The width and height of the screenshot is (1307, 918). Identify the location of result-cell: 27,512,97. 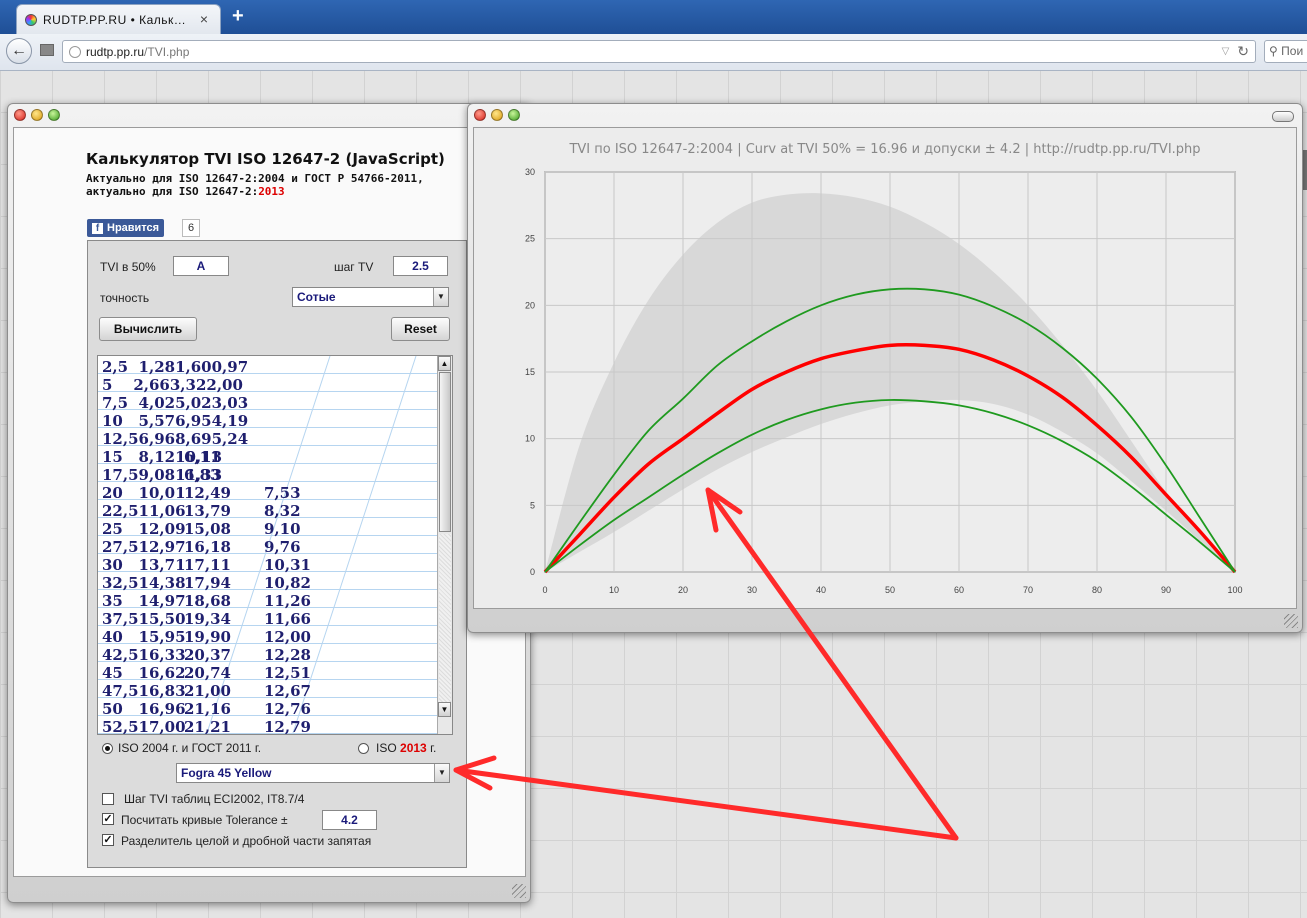
(144, 547).